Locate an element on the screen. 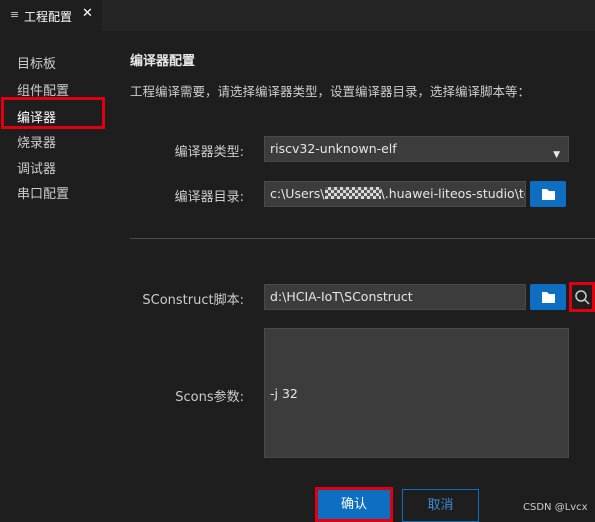 Image resolution: width=595 pixels, height=522 pixels. sidebar-item-burner: 烧录器 is located at coordinates (36, 141).